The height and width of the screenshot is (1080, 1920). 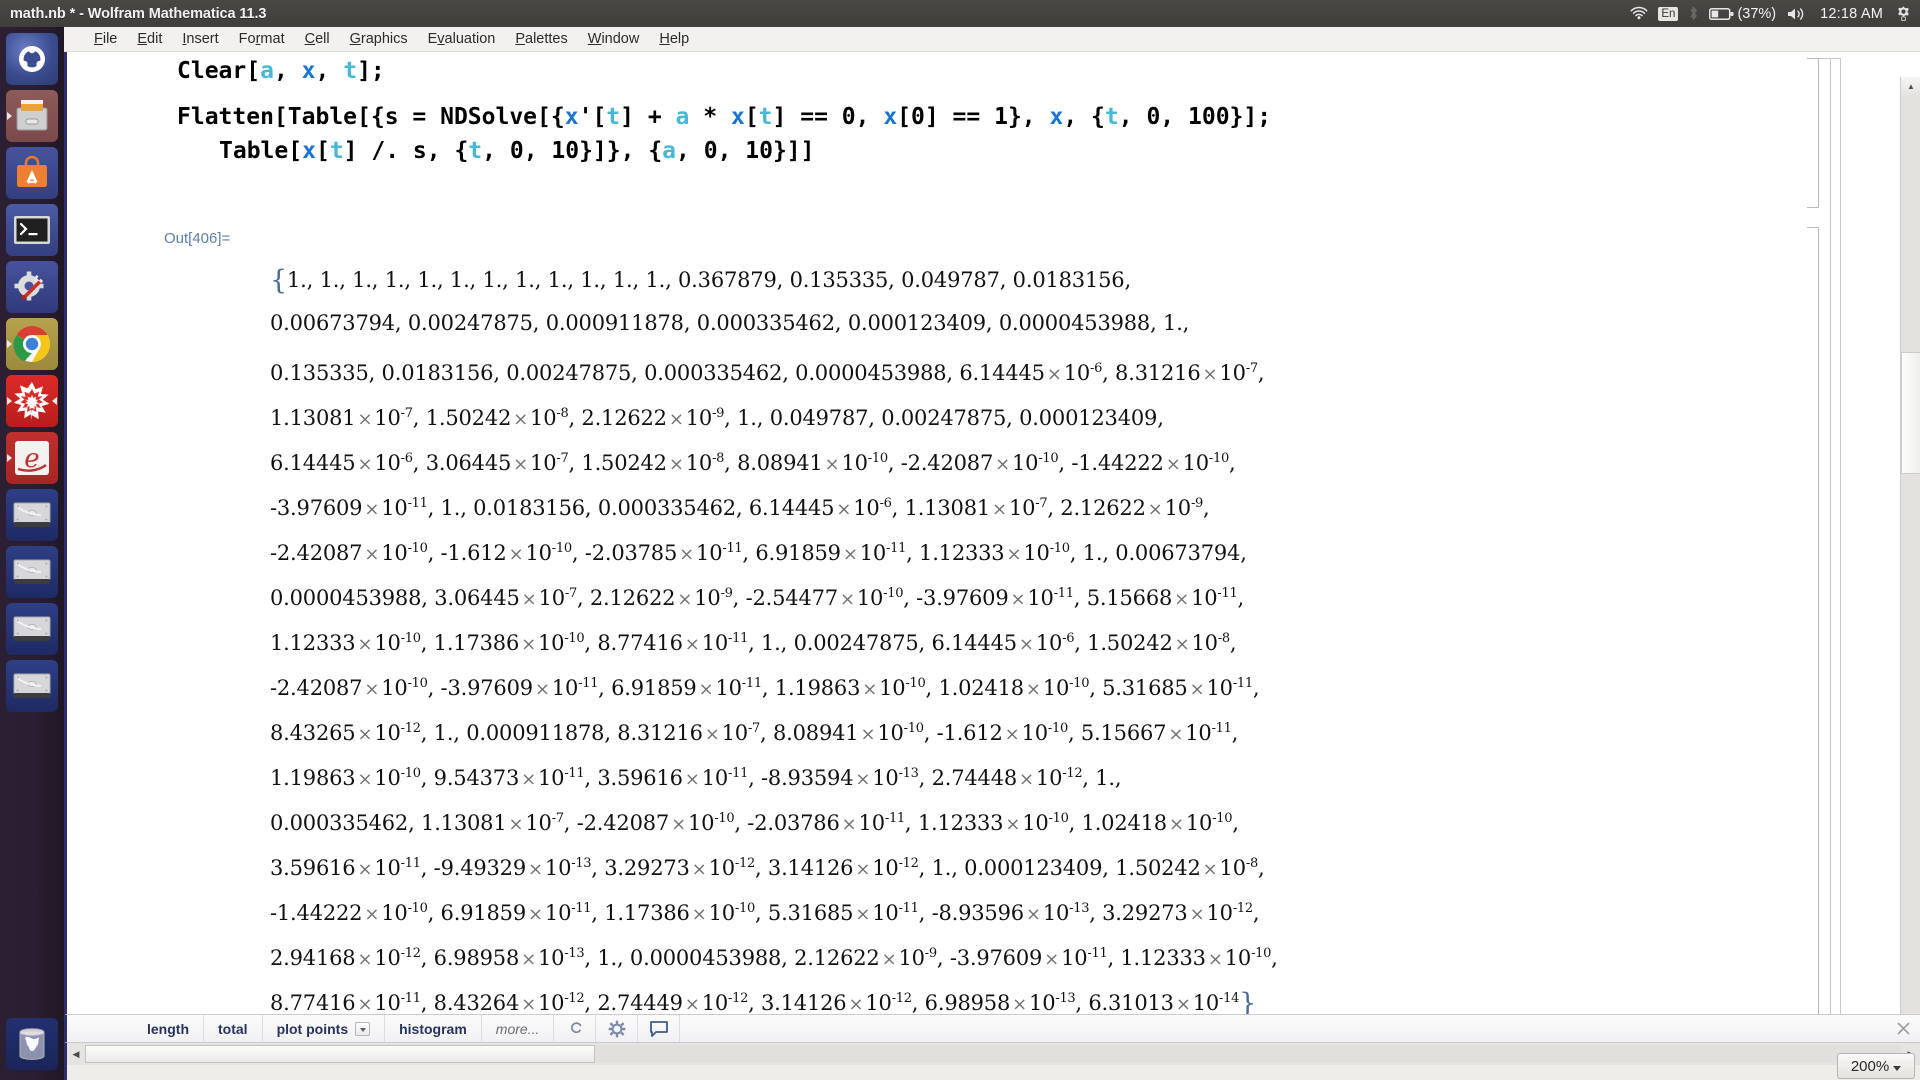 I want to click on wolfram-alpha-icon, so click(x=575, y=1028).